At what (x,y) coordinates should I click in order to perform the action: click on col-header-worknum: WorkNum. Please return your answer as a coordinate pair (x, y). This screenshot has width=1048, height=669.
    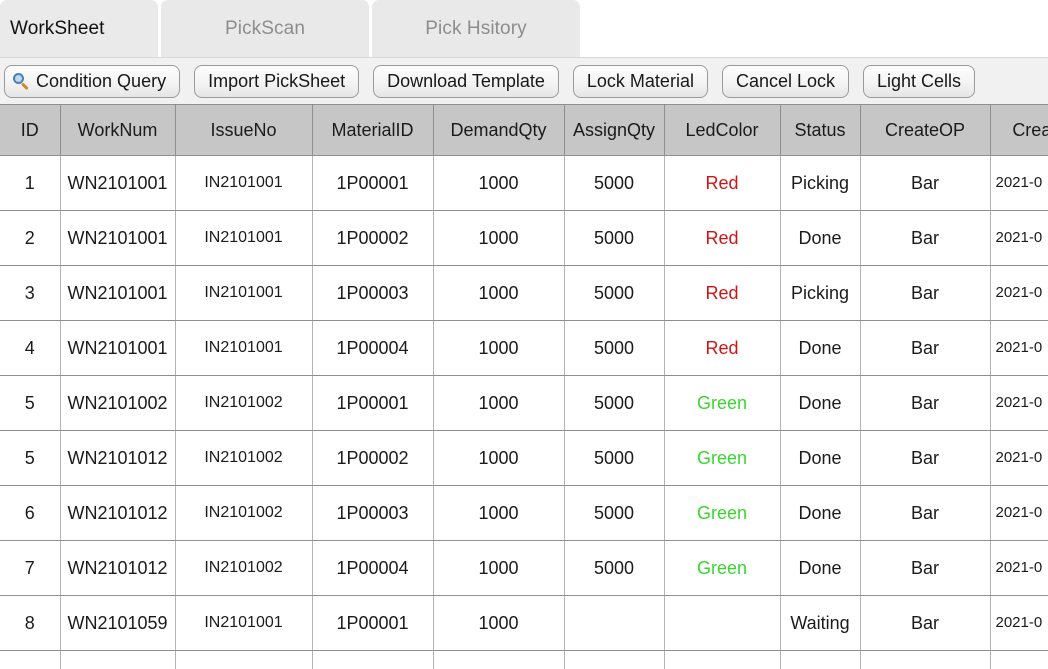
    Looking at the image, I should click on (118, 130).